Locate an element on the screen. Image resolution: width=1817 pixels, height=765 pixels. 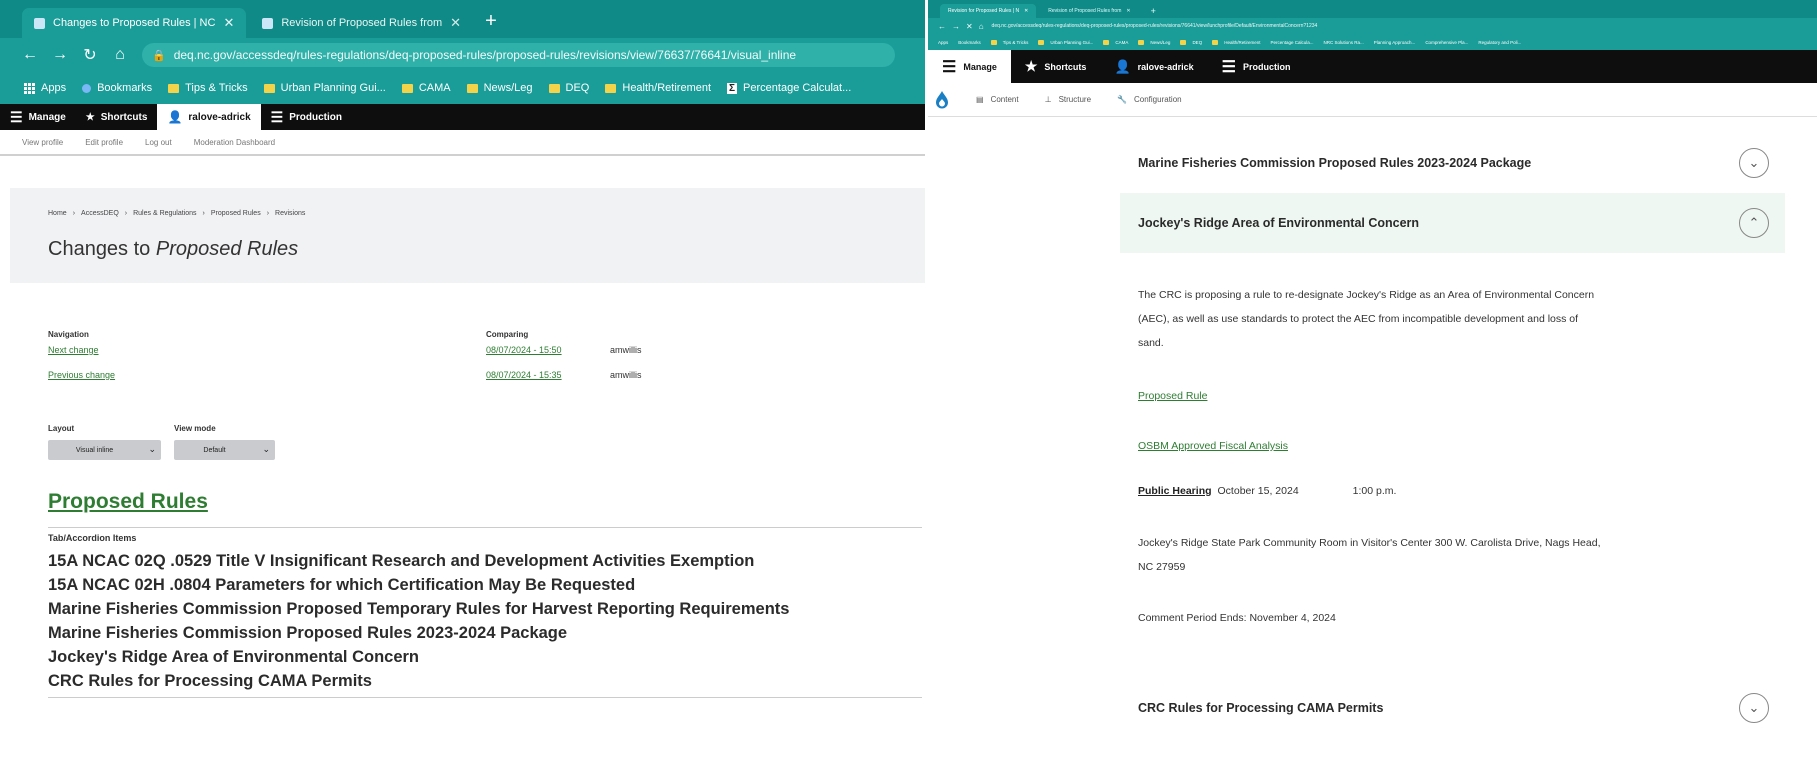
list-icon: ☰ is located at coordinates (1228, 67).